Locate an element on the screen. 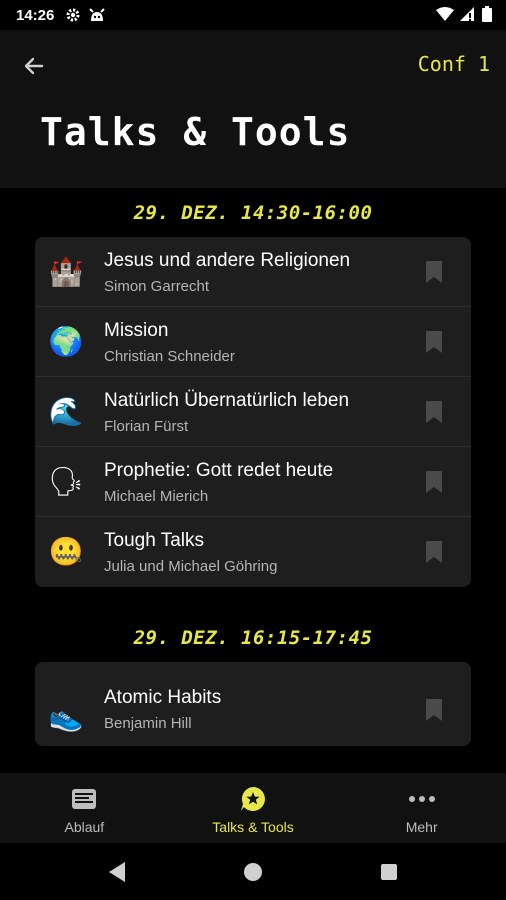  talk-speaker: Christian Schneider is located at coordinates (169, 356).